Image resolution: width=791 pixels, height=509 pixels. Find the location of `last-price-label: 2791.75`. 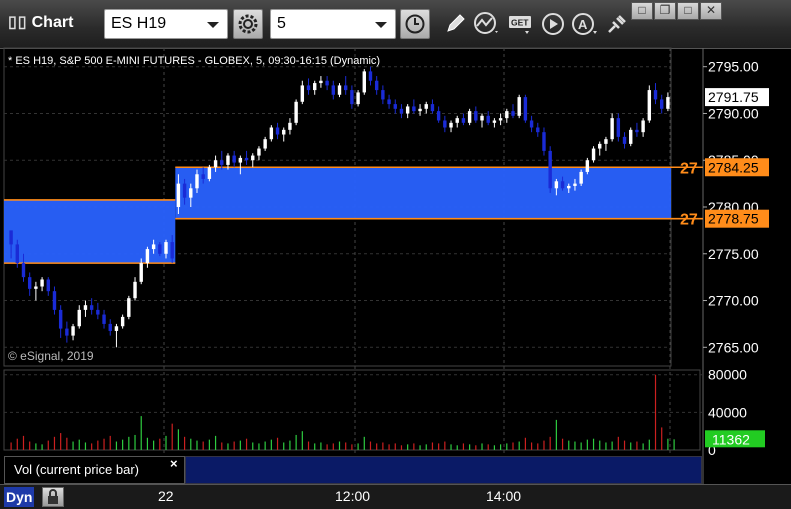

last-price-label: 2791.75 is located at coordinates (733, 97).